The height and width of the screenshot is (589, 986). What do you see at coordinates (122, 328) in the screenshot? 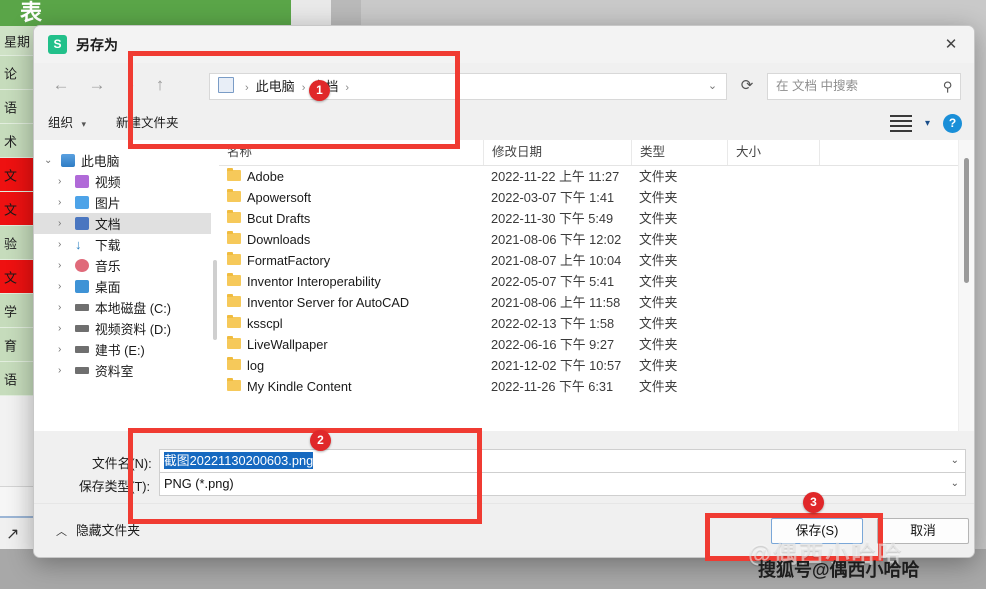
I see `tree-item-8: › 视频资料 (D:)` at bounding box center [122, 328].